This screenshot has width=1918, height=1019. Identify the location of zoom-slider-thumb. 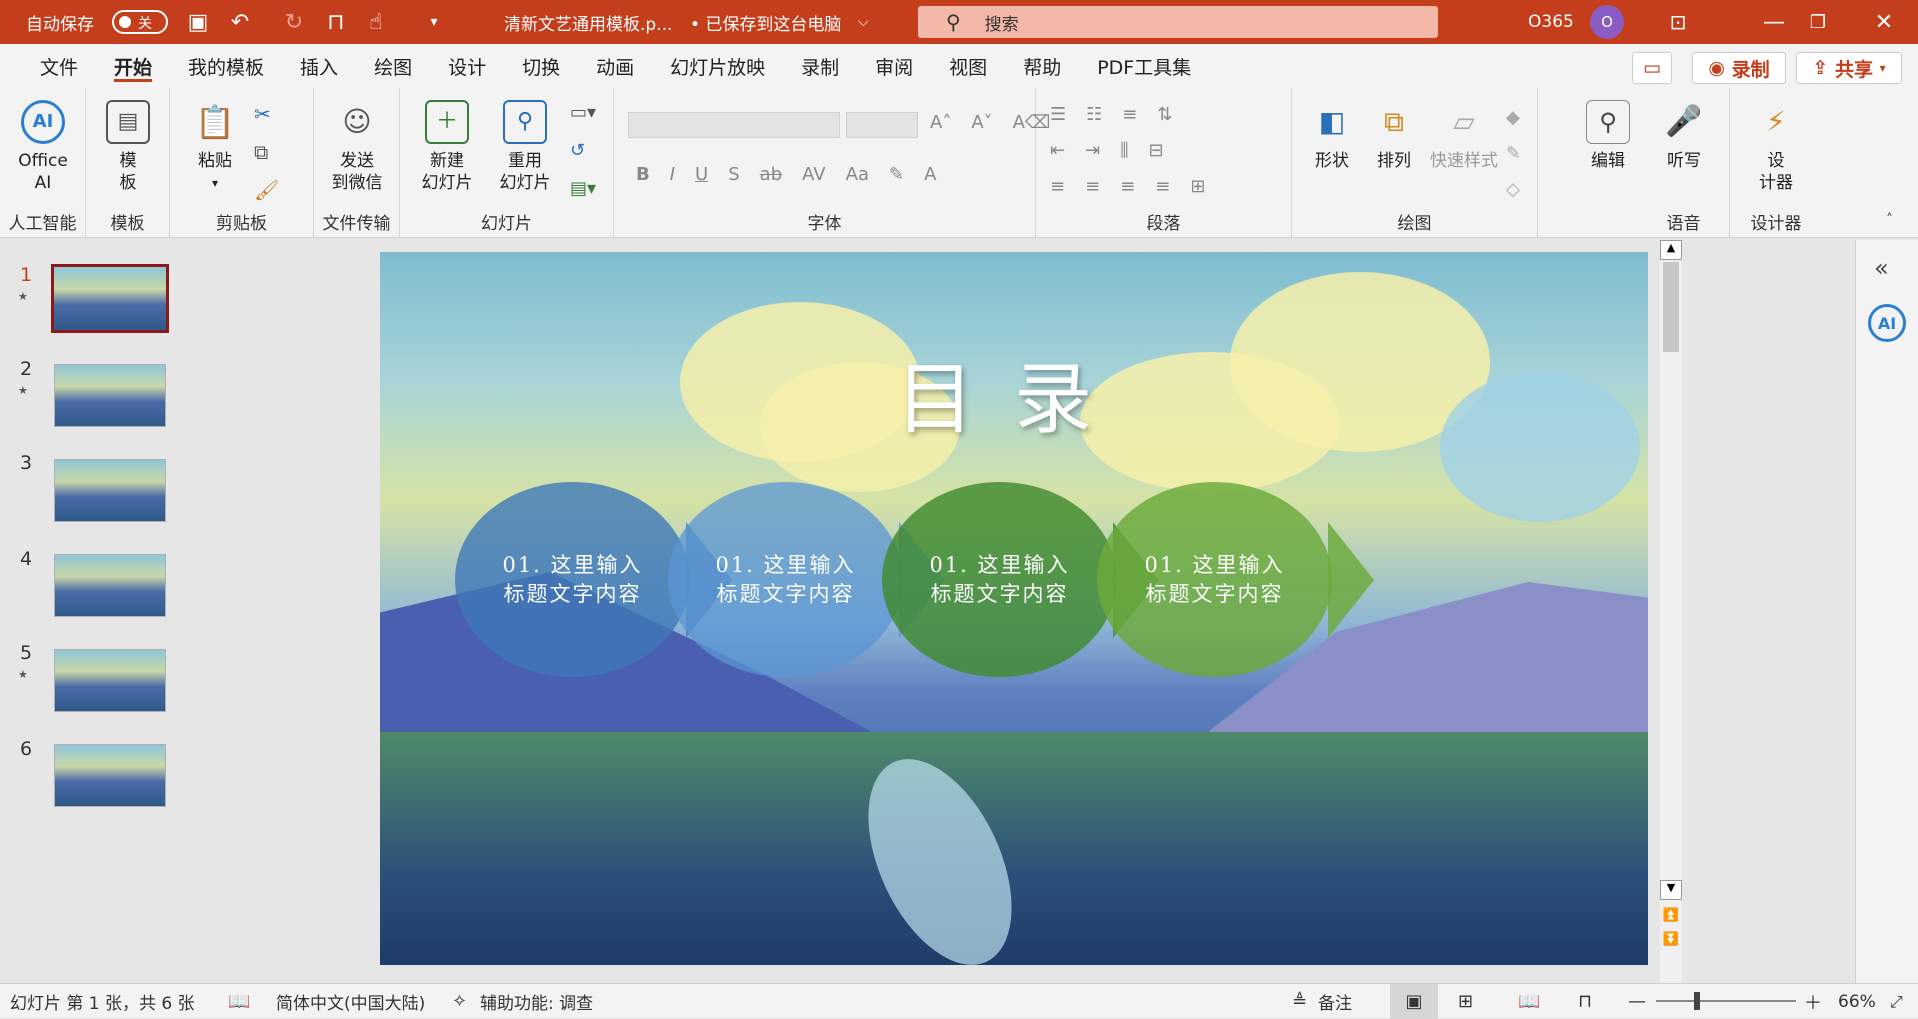
(1697, 1001).